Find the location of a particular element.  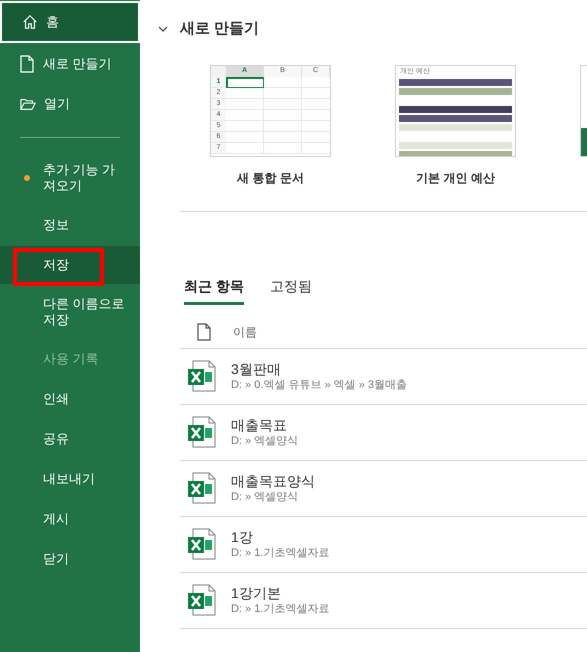

sidebar-item: 다른 이름으로 저장 is located at coordinates (70, 312).